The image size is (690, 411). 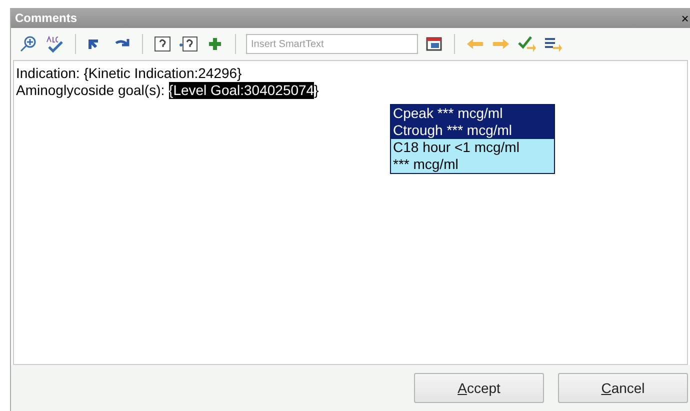 I want to click on editor-text: {Level Goal:304025074, so click(x=241, y=90).